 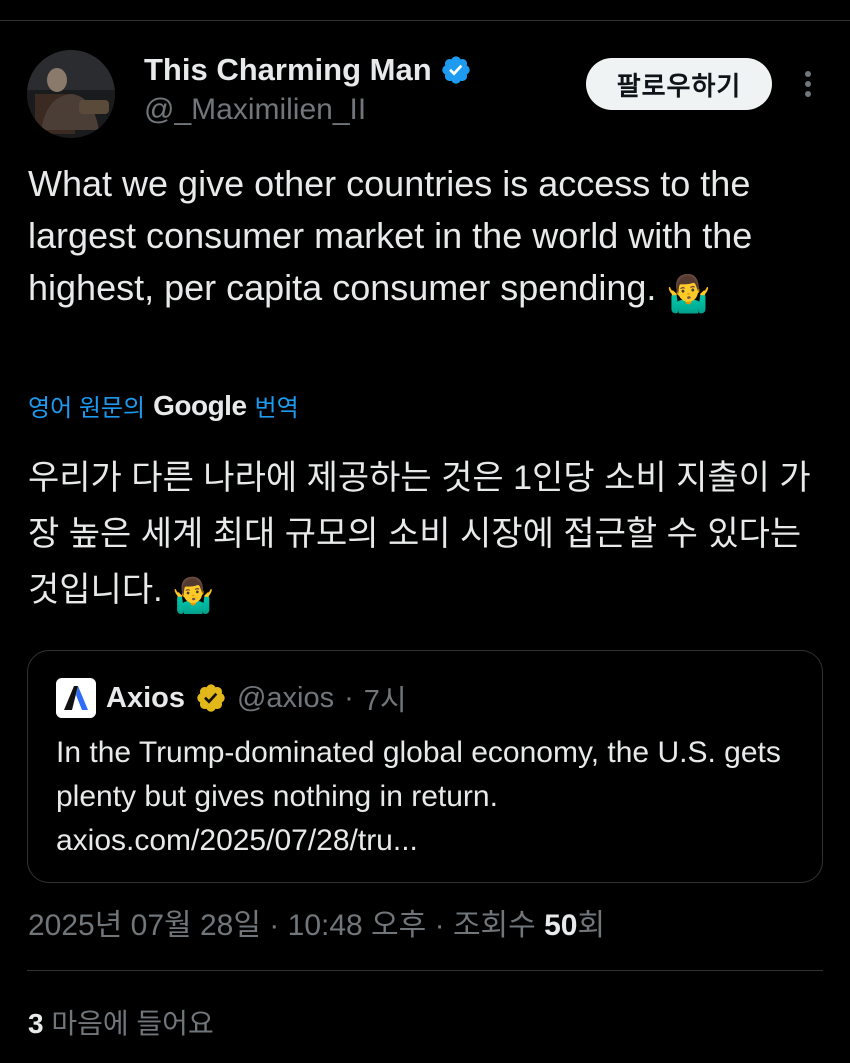 What do you see at coordinates (591, 925) in the screenshot?
I see `views-suffix: 회` at bounding box center [591, 925].